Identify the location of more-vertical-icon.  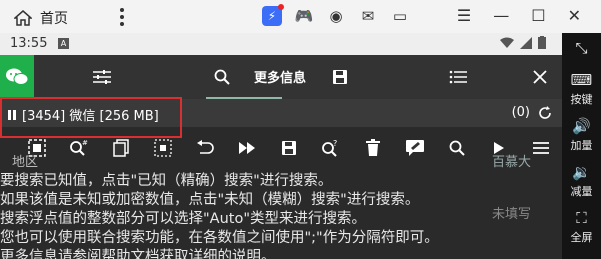
(122, 17).